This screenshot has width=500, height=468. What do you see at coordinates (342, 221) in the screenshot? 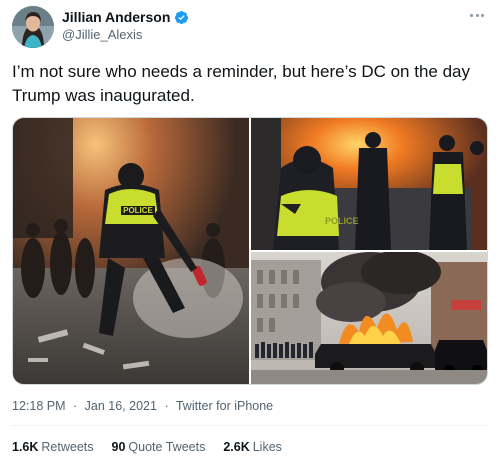
I see `photo-2-police-label: POLICE` at bounding box center [342, 221].